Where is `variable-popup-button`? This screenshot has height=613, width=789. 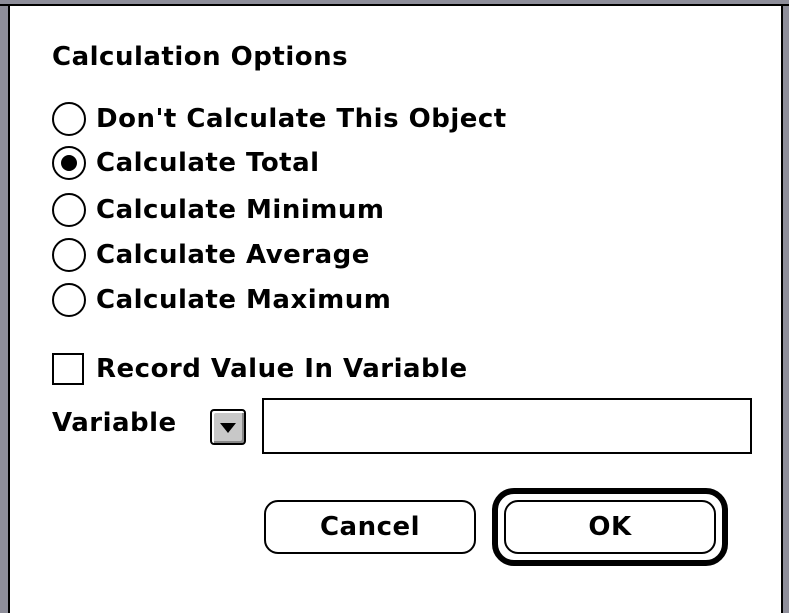
variable-popup-button is located at coordinates (228, 427).